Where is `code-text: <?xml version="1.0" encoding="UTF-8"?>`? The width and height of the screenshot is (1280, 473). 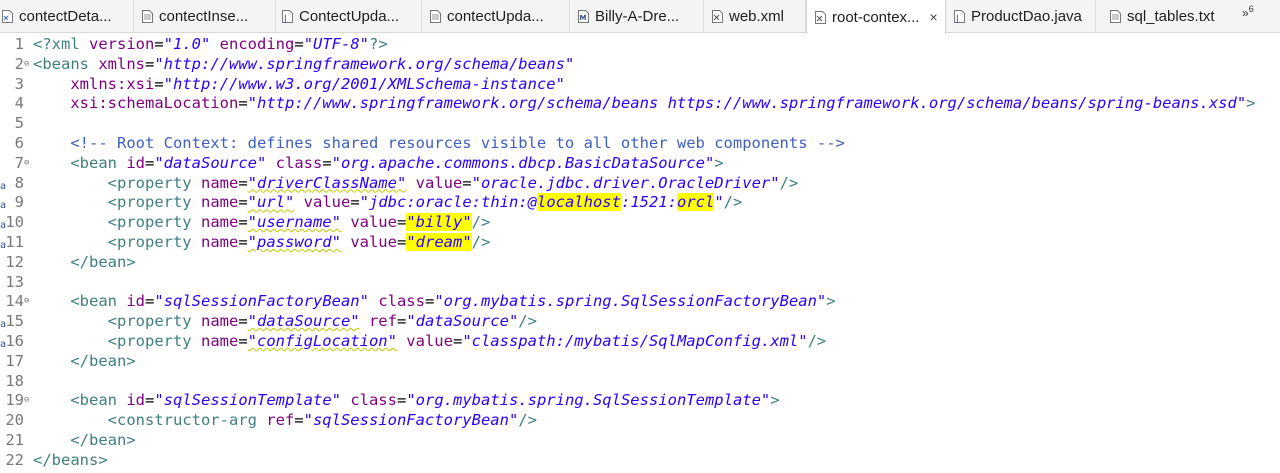 code-text: <?xml version="1.0" encoding="UTF-8"?> is located at coordinates (210, 44).